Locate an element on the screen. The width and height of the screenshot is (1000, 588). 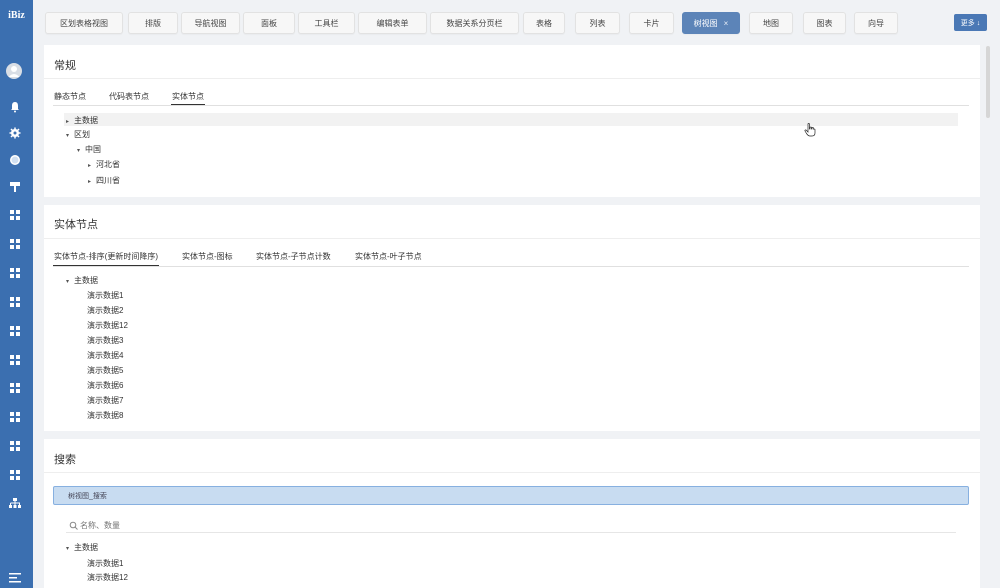
tab-label: 面板 is located at coordinates (269, 23).